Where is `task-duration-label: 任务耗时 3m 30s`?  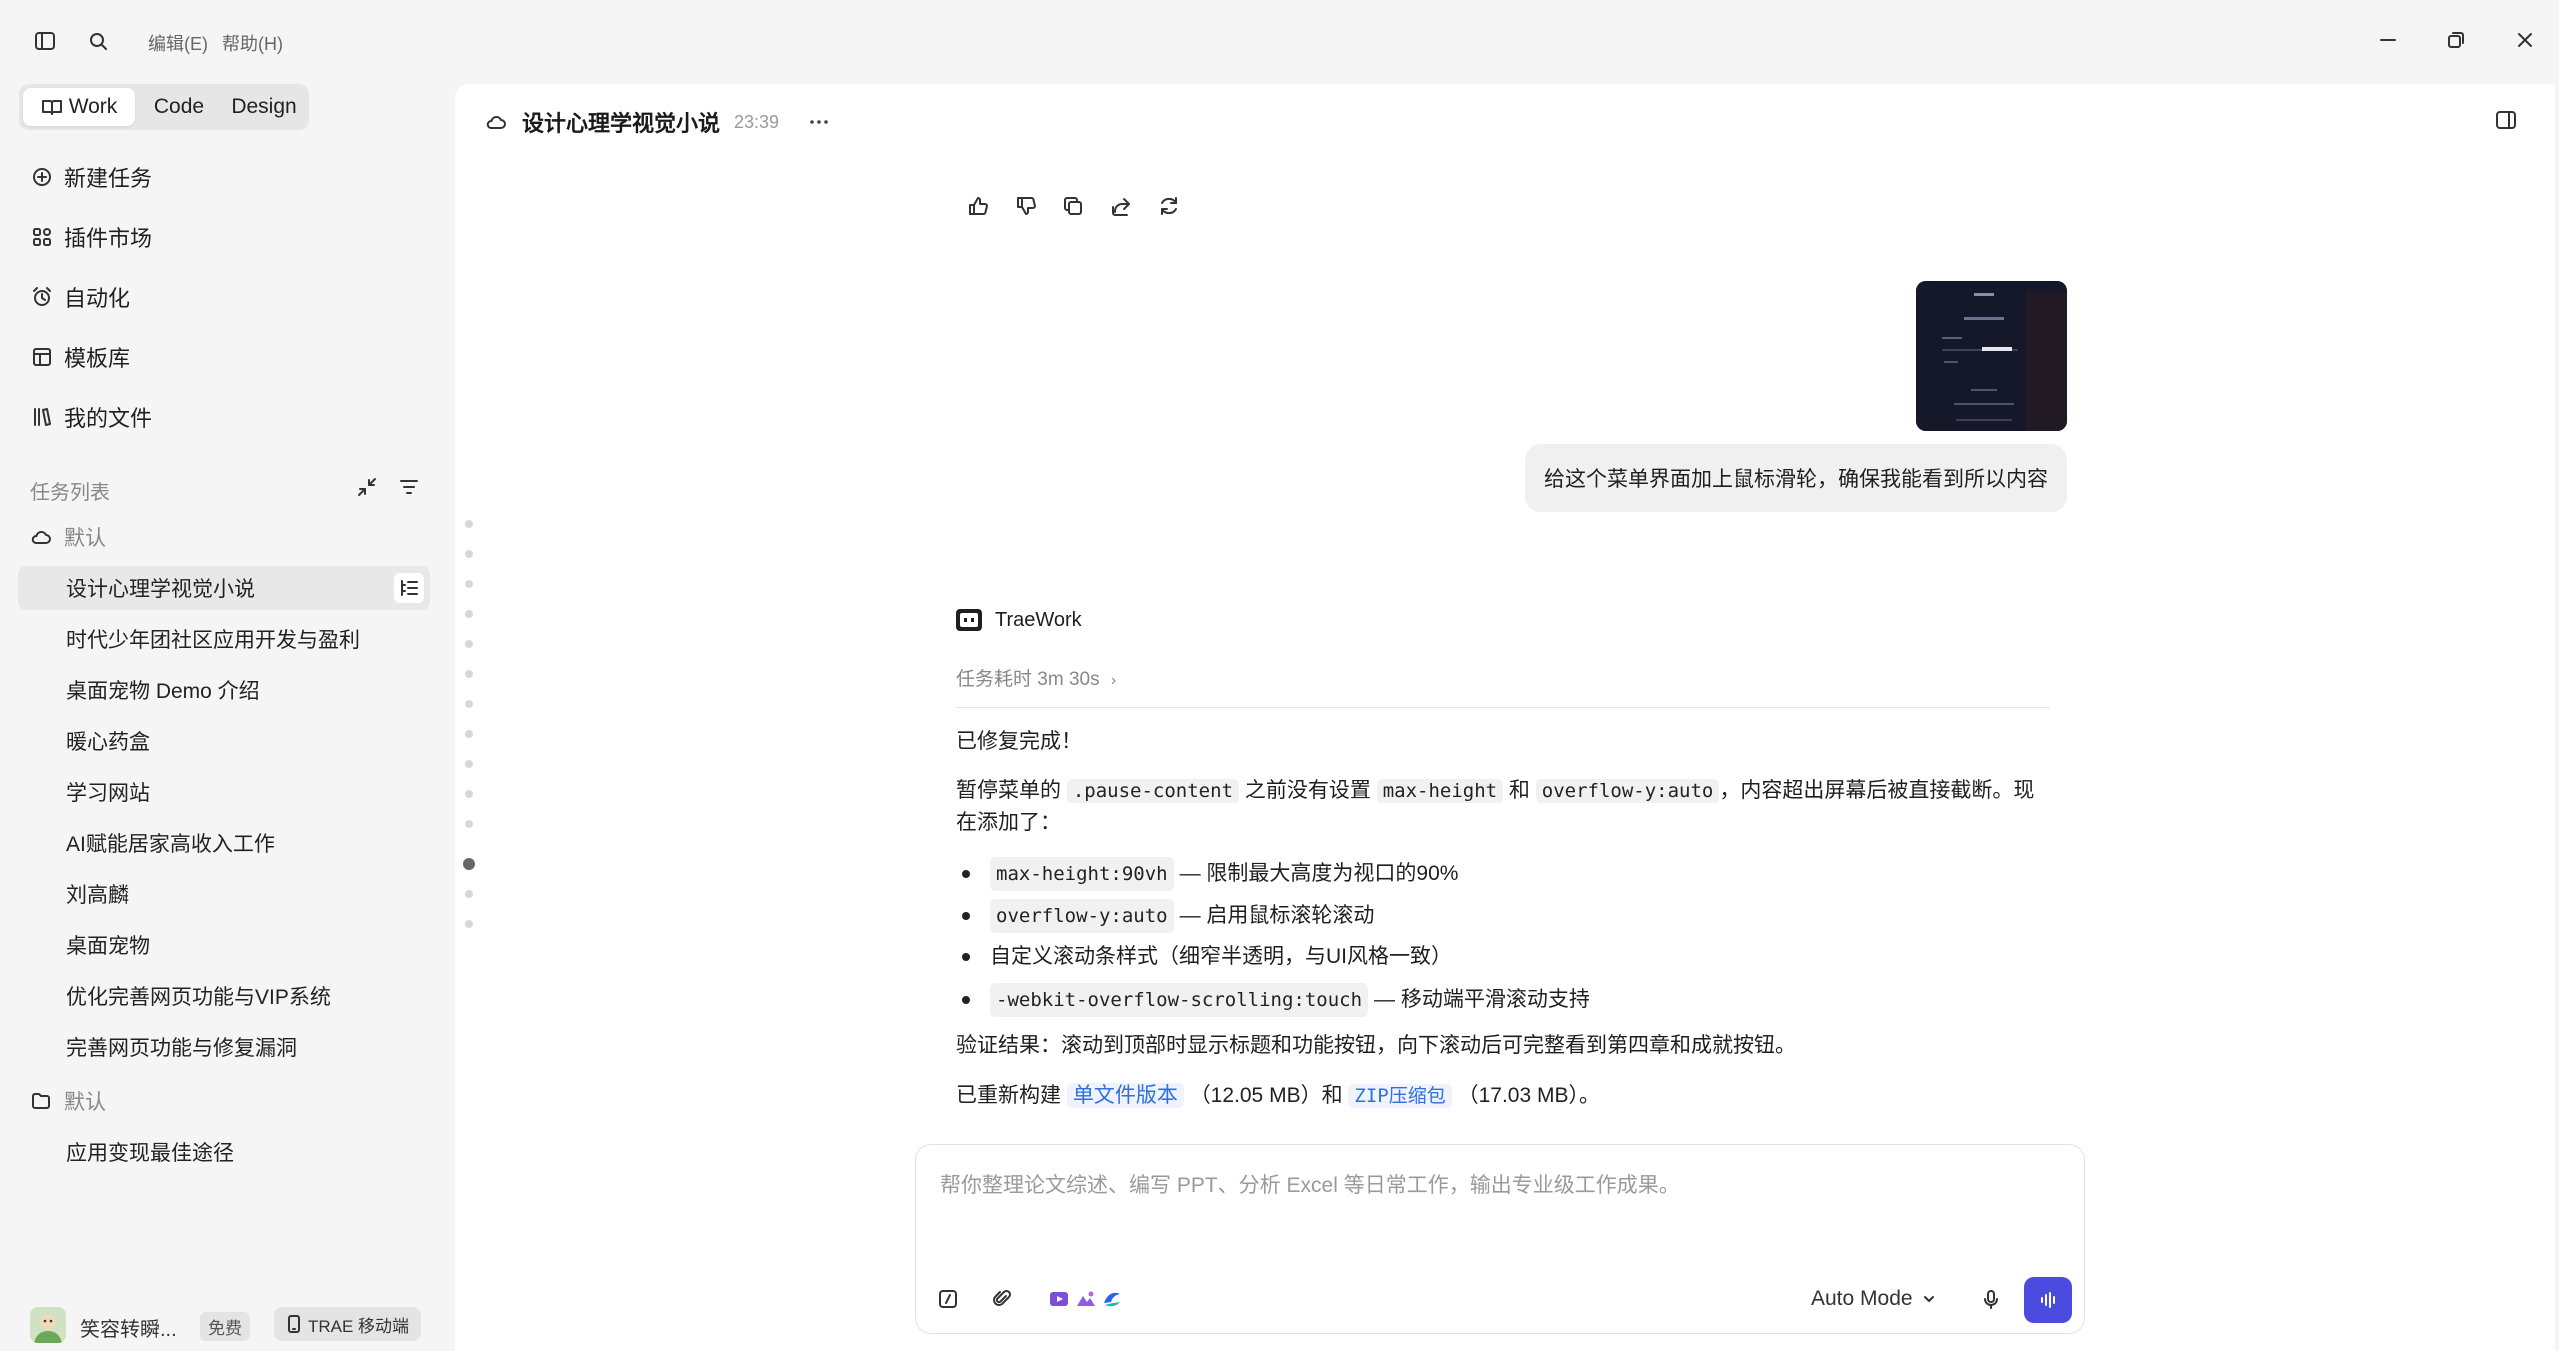 task-duration-label: 任务耗时 3m 30s is located at coordinates (1028, 679).